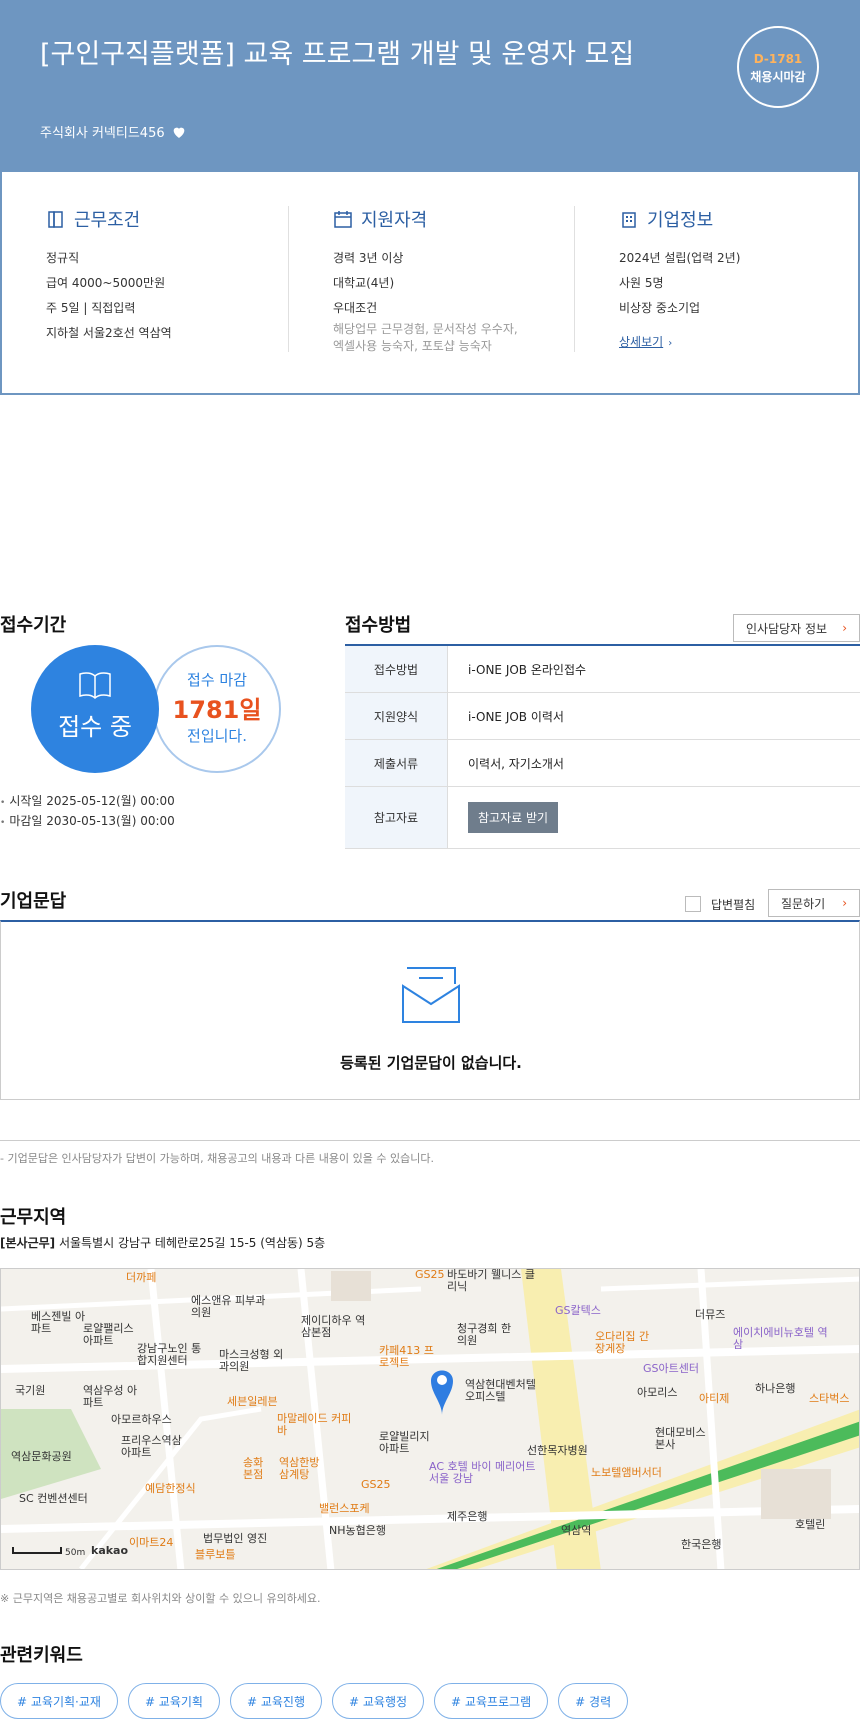 Image resolution: width=860 pixels, height=1719 pixels. I want to click on map-label: 스타벅스, so click(829, 1398).